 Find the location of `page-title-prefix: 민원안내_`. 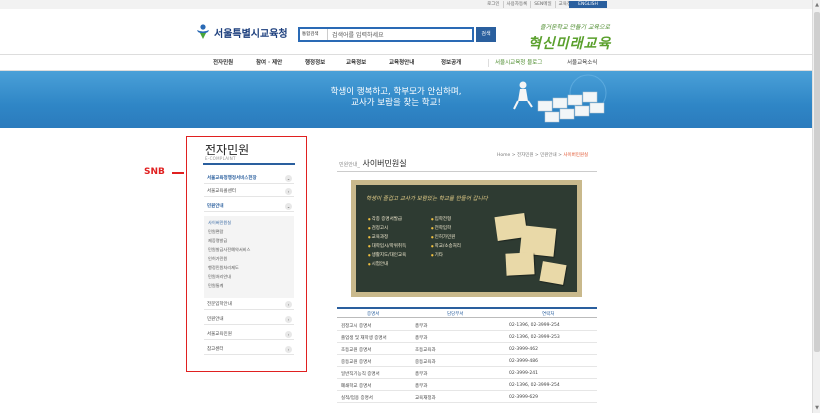

page-title-prefix: 민원안내_ is located at coordinates (349, 165).